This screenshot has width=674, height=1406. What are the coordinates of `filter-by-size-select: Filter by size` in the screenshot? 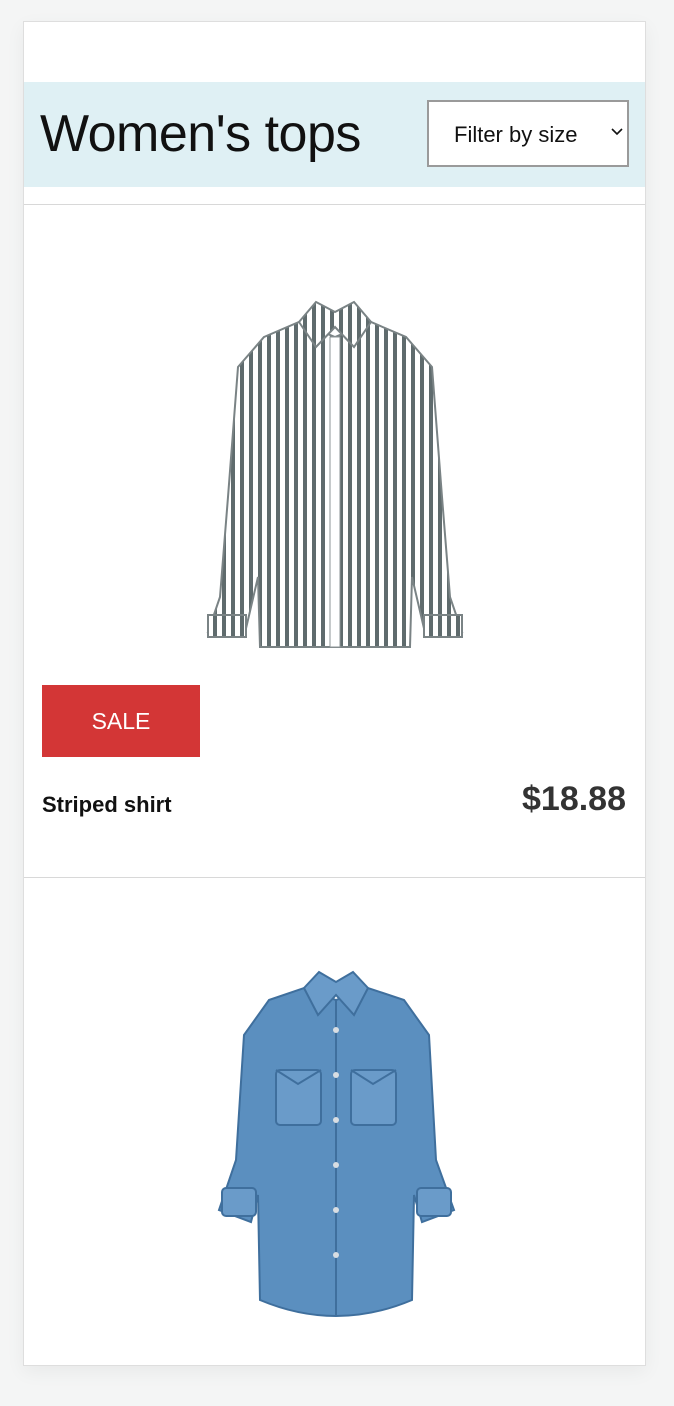 It's located at (528, 133).